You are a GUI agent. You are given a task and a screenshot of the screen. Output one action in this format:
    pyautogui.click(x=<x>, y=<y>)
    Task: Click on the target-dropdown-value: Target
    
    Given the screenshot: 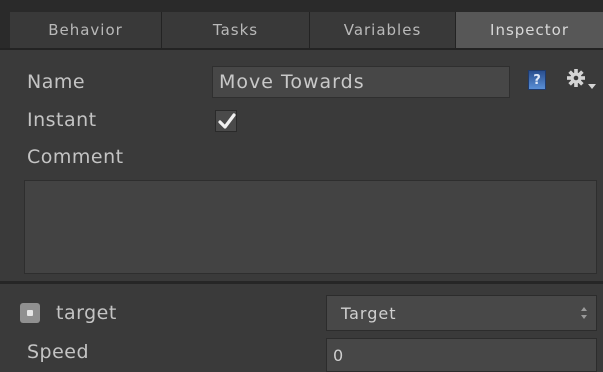 What is the action you would take?
    pyautogui.click(x=369, y=313)
    